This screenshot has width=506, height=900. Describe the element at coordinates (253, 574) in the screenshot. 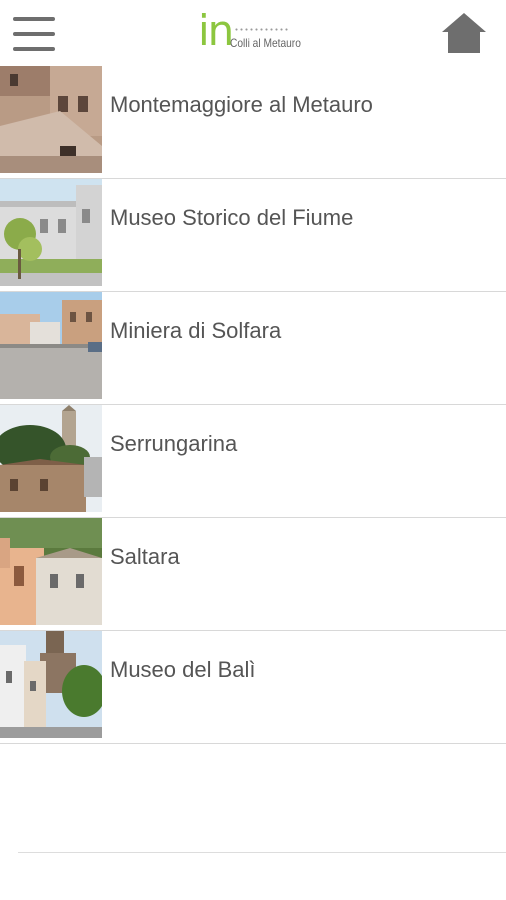

I see `list-item: Saltara` at that location.